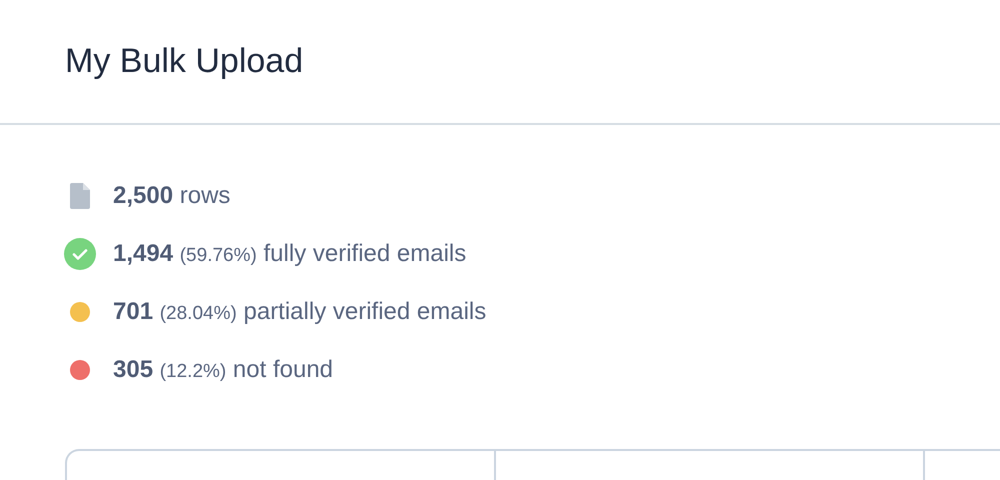  I want to click on stat-text: 1,494 (59.76%) fully verified emails, so click(289, 254).